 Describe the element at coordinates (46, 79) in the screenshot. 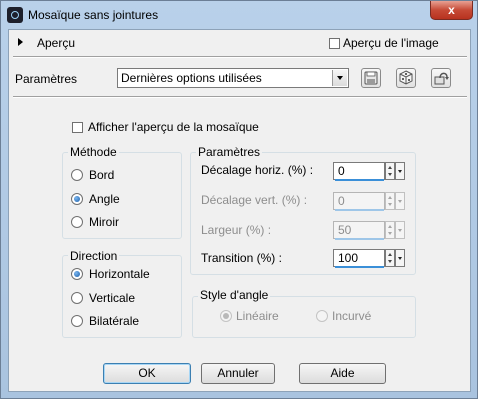

I see `presets-label: Paramètres` at that location.